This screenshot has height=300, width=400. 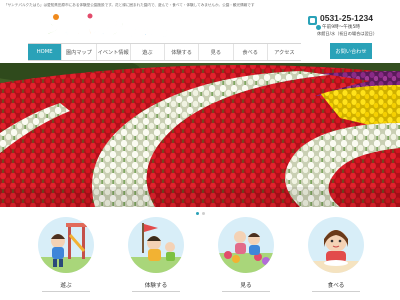 What do you see at coordinates (346, 18) in the screenshot?
I see `phone-number: 0531-25-1234` at bounding box center [346, 18].